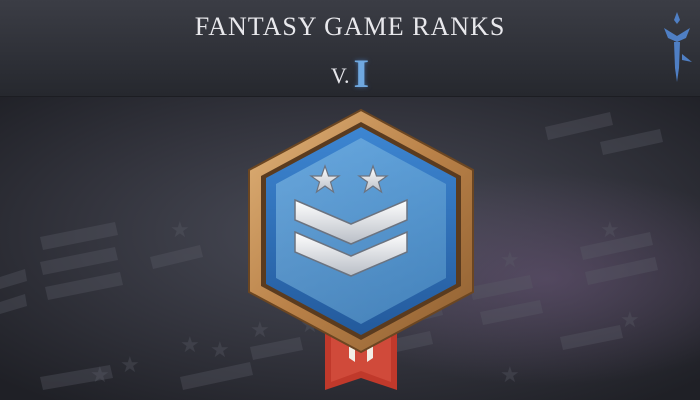 The image size is (700, 400). What do you see at coordinates (340, 75) in the screenshot?
I see `version-prefix: V.` at bounding box center [340, 75].